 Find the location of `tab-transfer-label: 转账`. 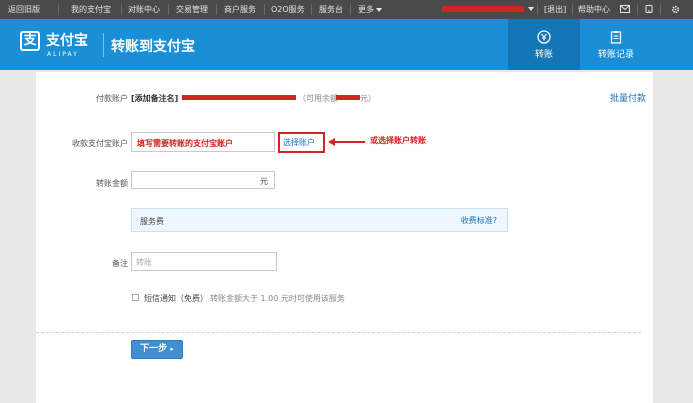

tab-transfer-label: 转账 is located at coordinates (543, 55).